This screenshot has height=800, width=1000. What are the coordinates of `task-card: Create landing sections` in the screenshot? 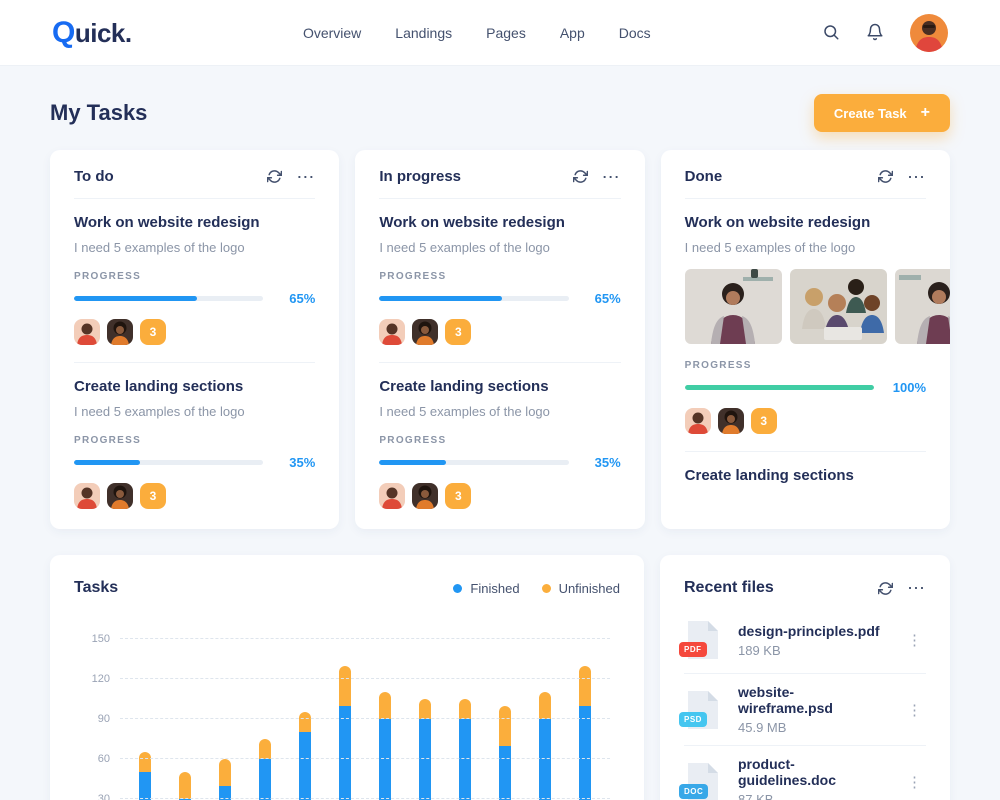 It's located at (805, 467).